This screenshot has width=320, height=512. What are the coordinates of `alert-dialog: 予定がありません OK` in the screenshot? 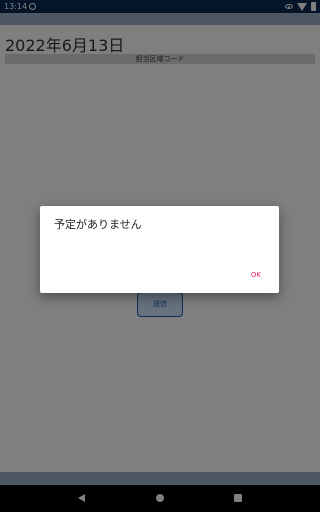 It's located at (159, 249).